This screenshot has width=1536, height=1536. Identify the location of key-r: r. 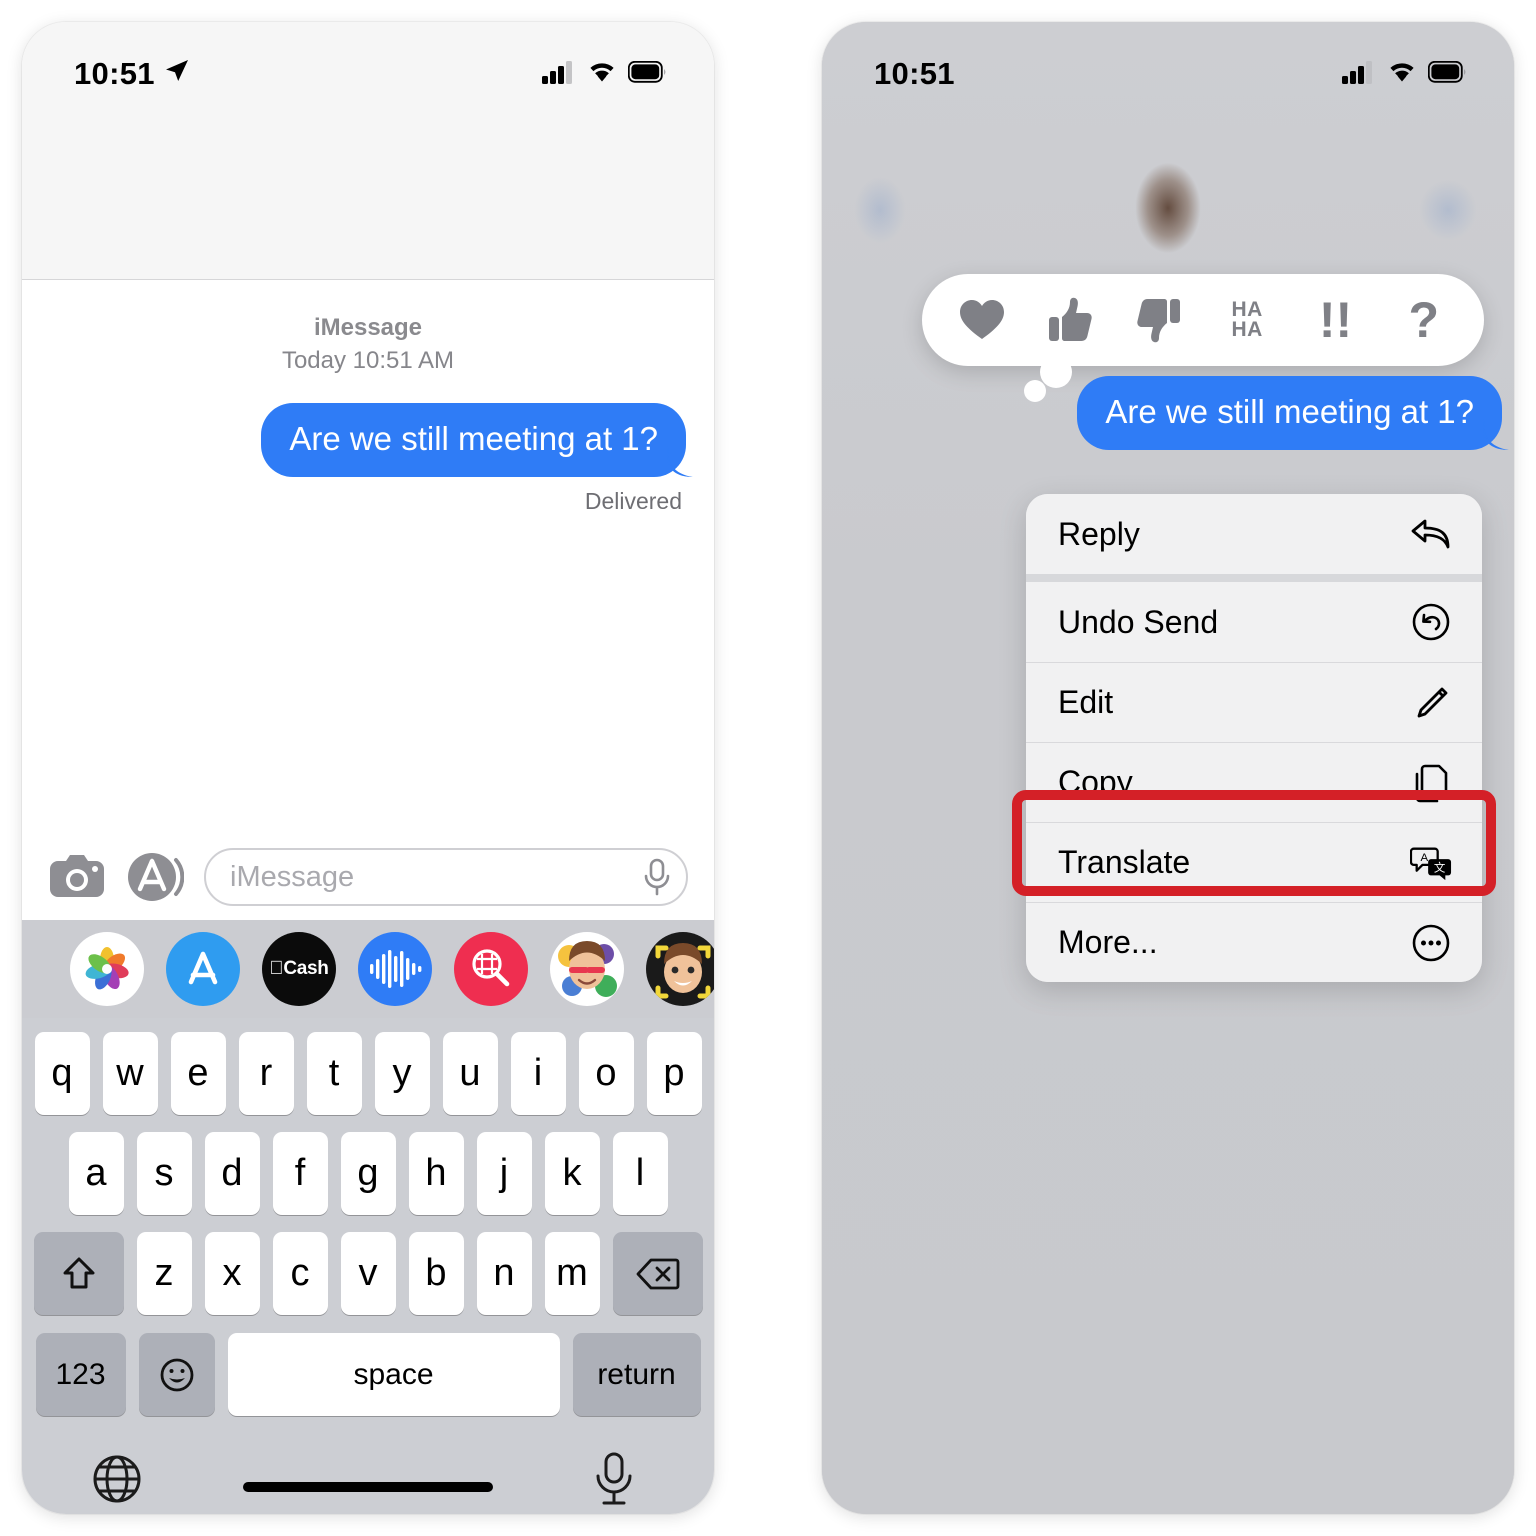
(266, 1073).